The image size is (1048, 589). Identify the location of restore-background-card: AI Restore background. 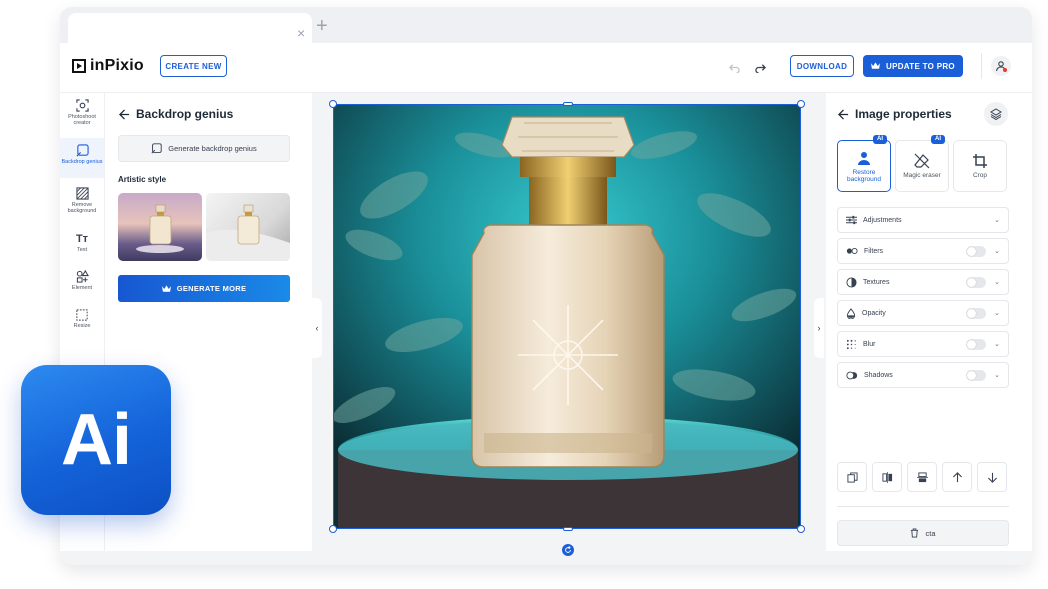
(864, 163).